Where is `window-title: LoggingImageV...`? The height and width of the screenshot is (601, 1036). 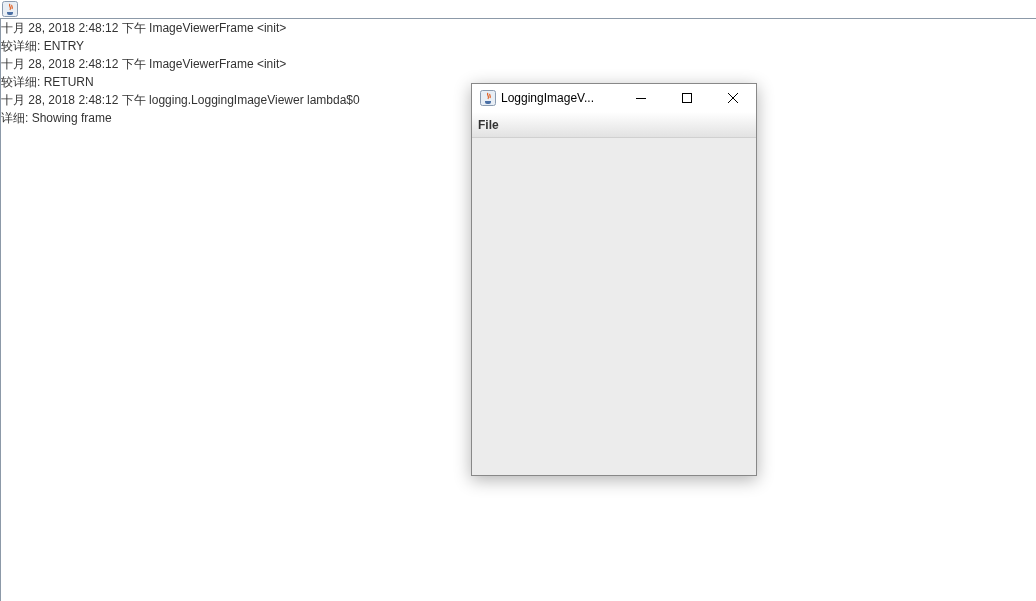
window-title: LoggingImageV... is located at coordinates (547, 98).